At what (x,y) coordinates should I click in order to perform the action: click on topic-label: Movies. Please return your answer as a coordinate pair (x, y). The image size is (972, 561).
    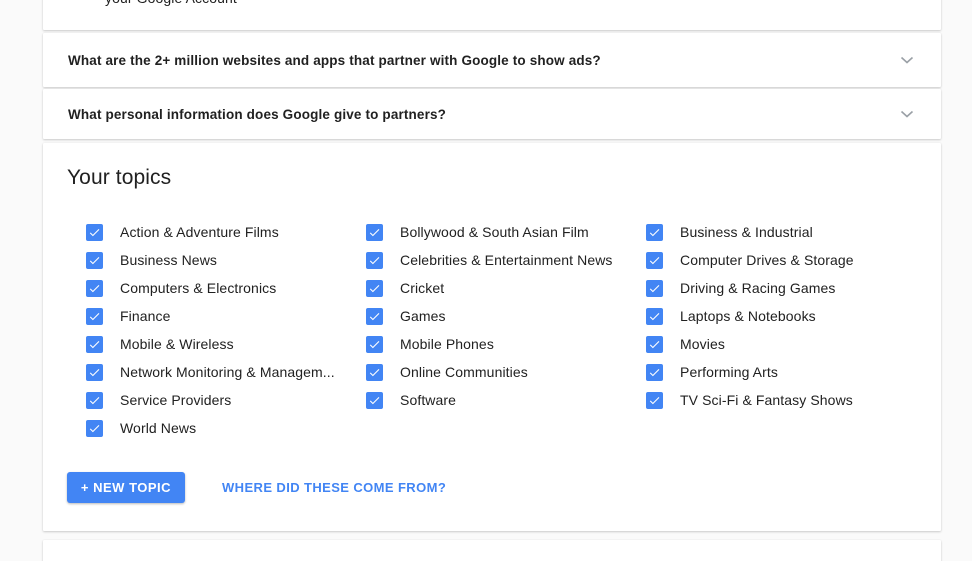
    Looking at the image, I should click on (702, 344).